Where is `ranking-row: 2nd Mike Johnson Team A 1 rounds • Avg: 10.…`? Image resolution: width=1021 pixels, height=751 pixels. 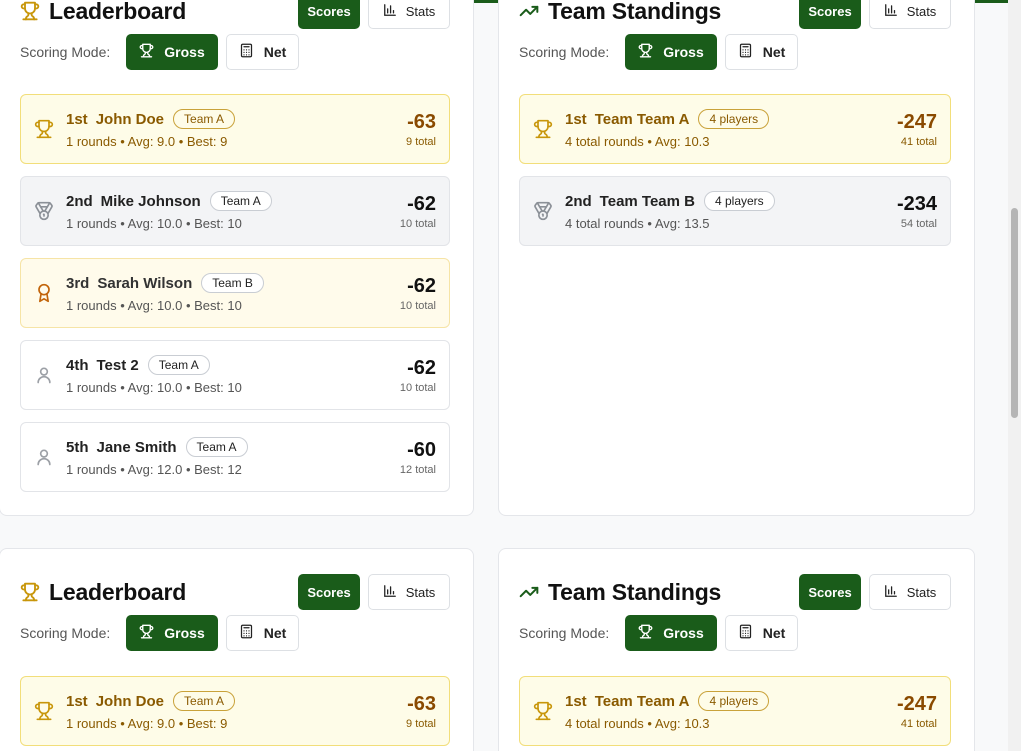 ranking-row: 2nd Mike Johnson Team A 1 rounds • Avg: 10.… is located at coordinates (235, 211).